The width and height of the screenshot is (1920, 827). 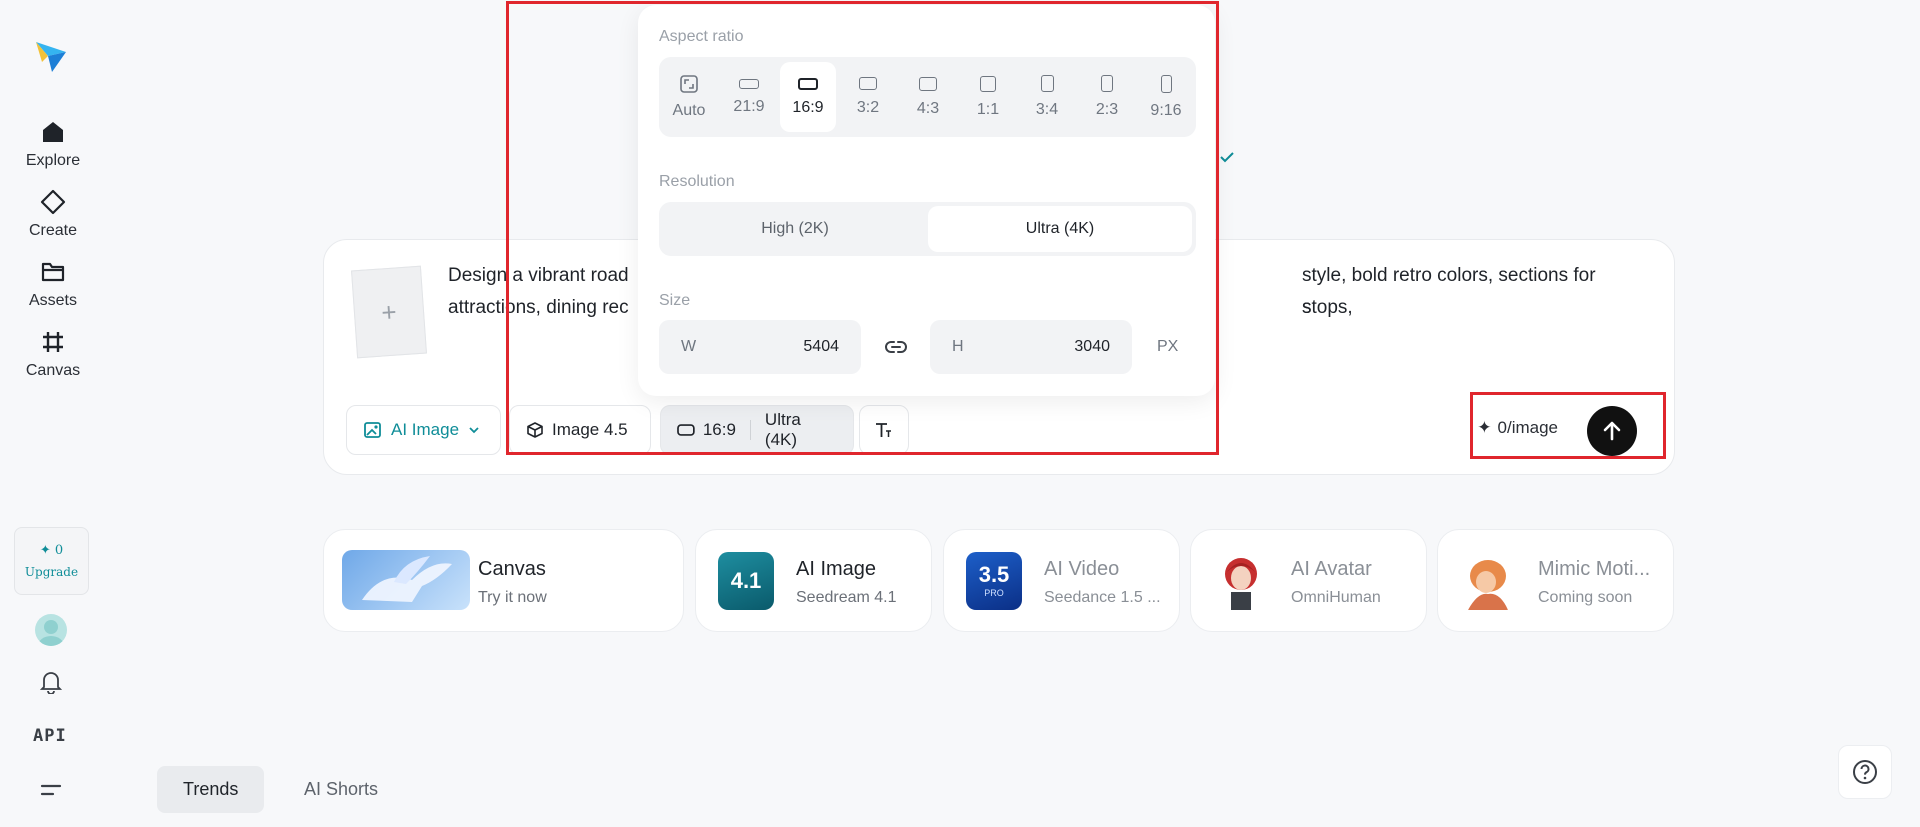 I want to click on nav-assets-label: Assets, so click(x=52, y=300).